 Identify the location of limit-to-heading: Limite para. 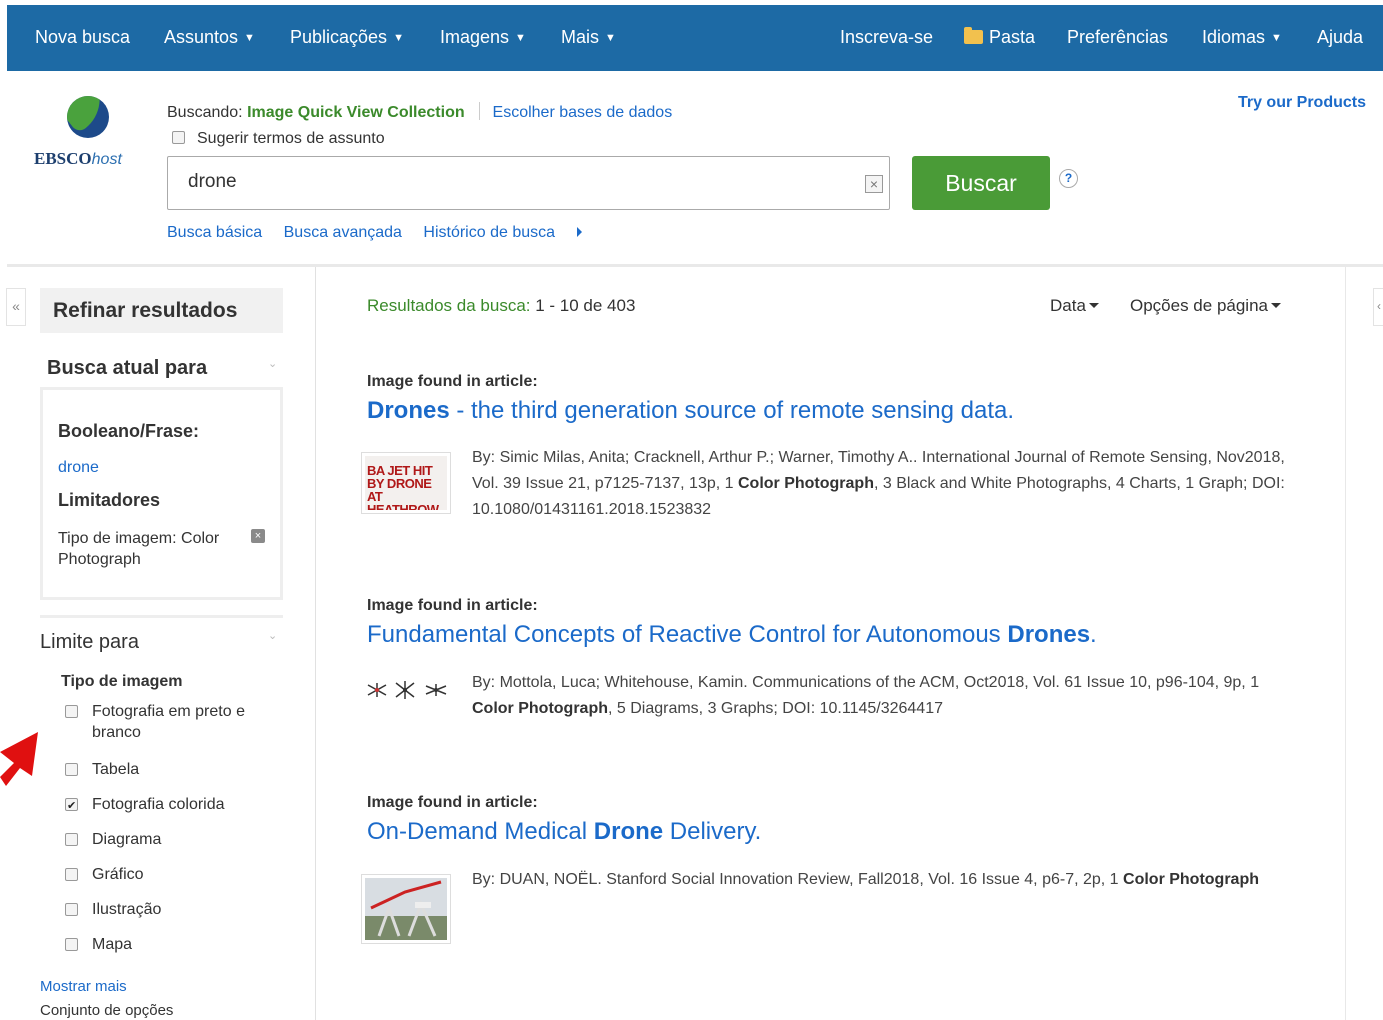
(89, 642).